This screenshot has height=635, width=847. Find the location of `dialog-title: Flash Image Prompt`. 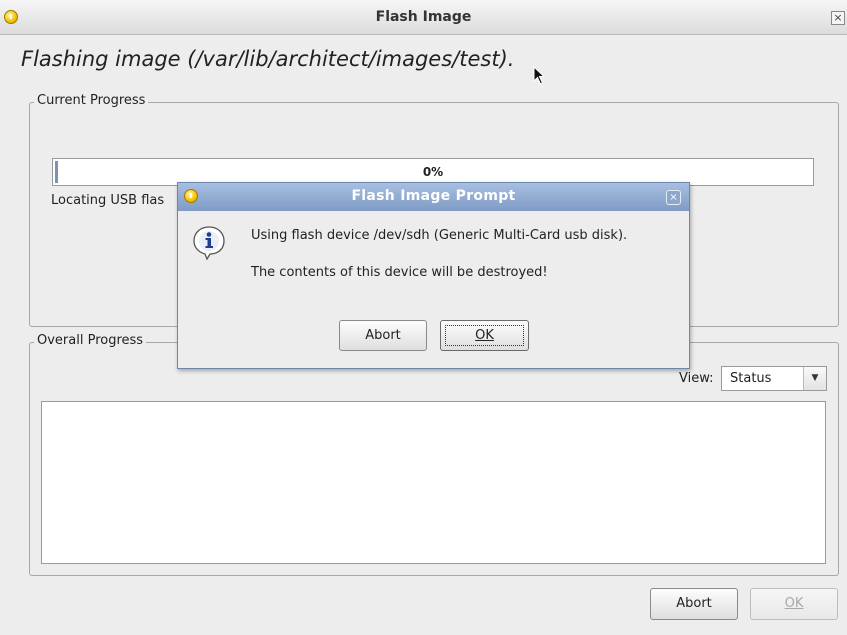

dialog-title: Flash Image Prompt is located at coordinates (433, 196).